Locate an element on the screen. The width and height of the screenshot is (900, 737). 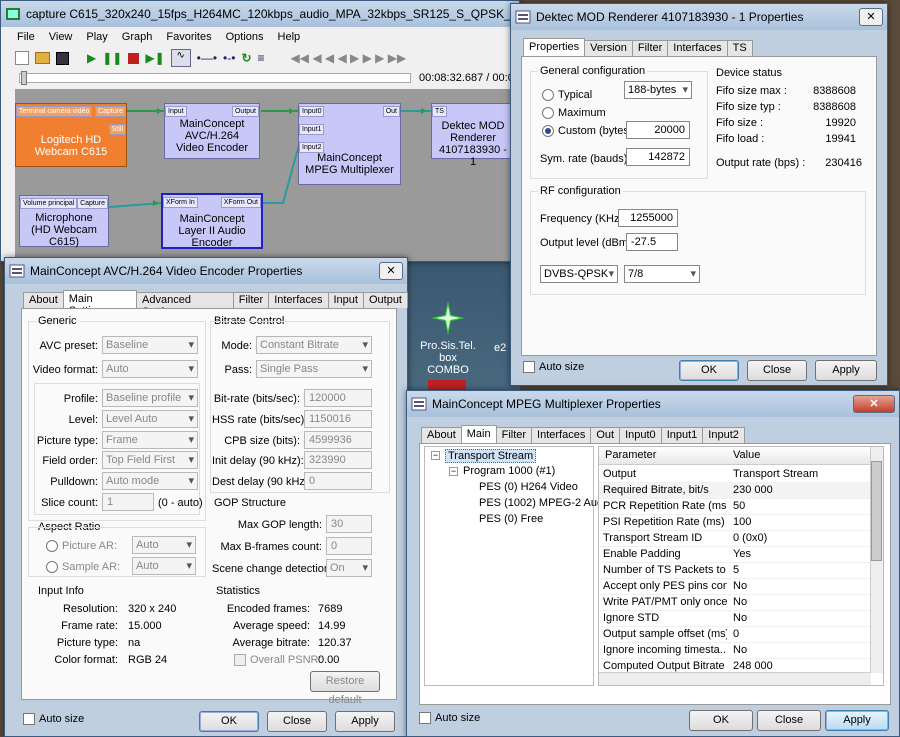
seek-thumb is located at coordinates (24, 78).